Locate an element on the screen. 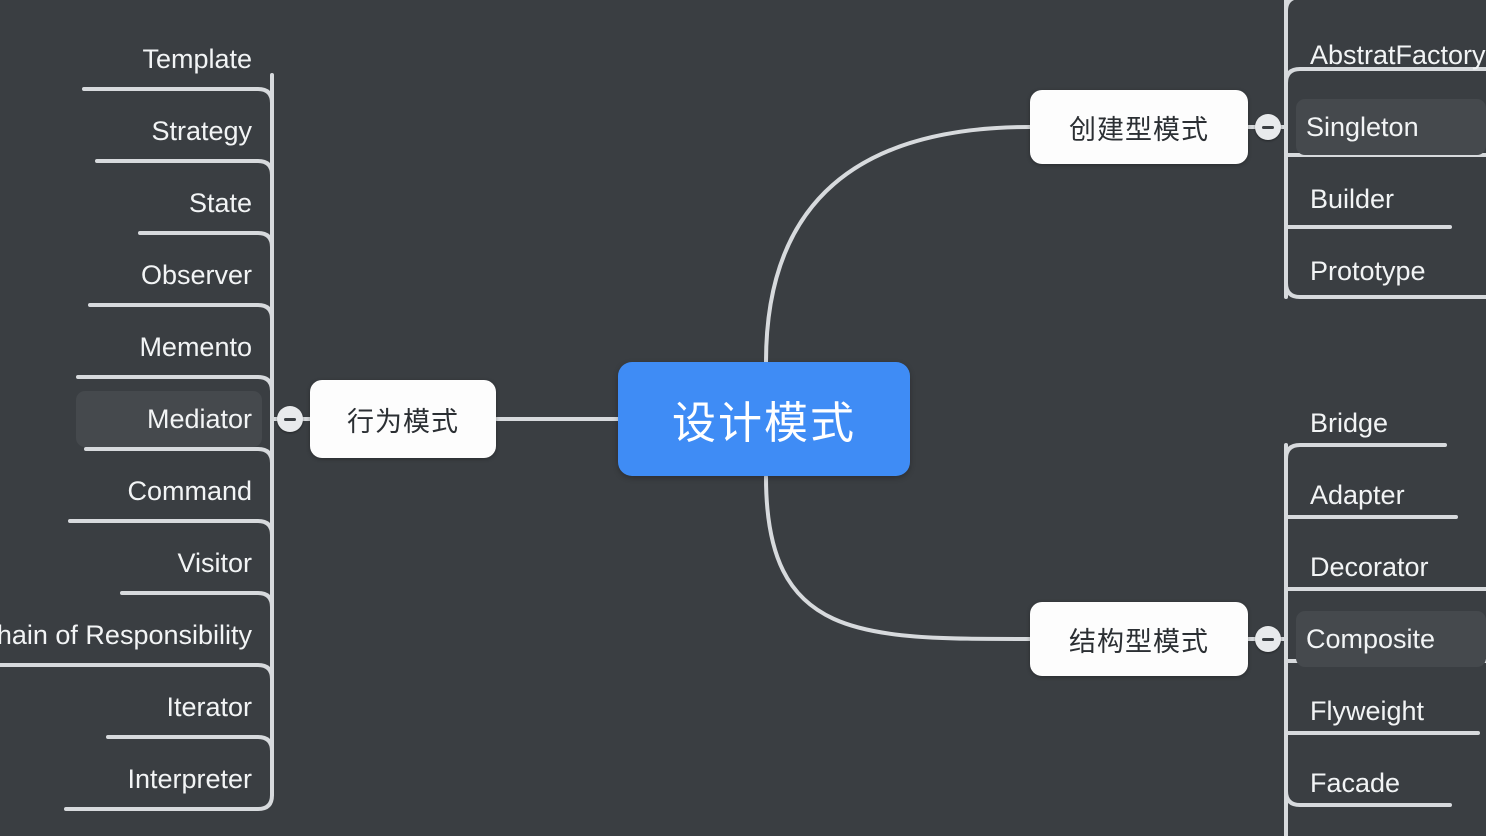  branch-node-creational: 创建型模式 is located at coordinates (1139, 127).